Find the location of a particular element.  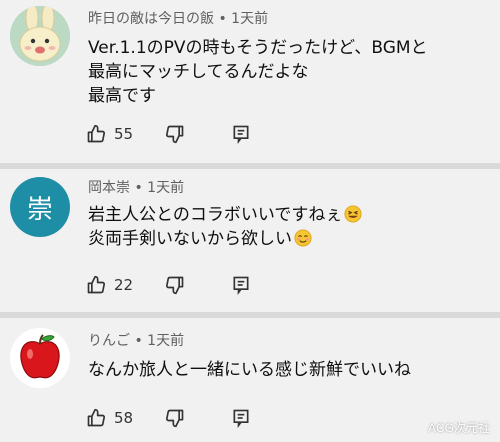

author-name: 岡本崇 is located at coordinates (109, 188).